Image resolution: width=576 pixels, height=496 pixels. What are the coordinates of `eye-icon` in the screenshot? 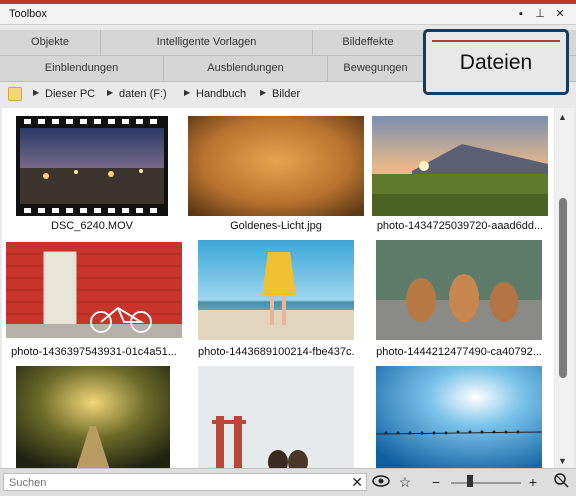 It's located at (381, 482).